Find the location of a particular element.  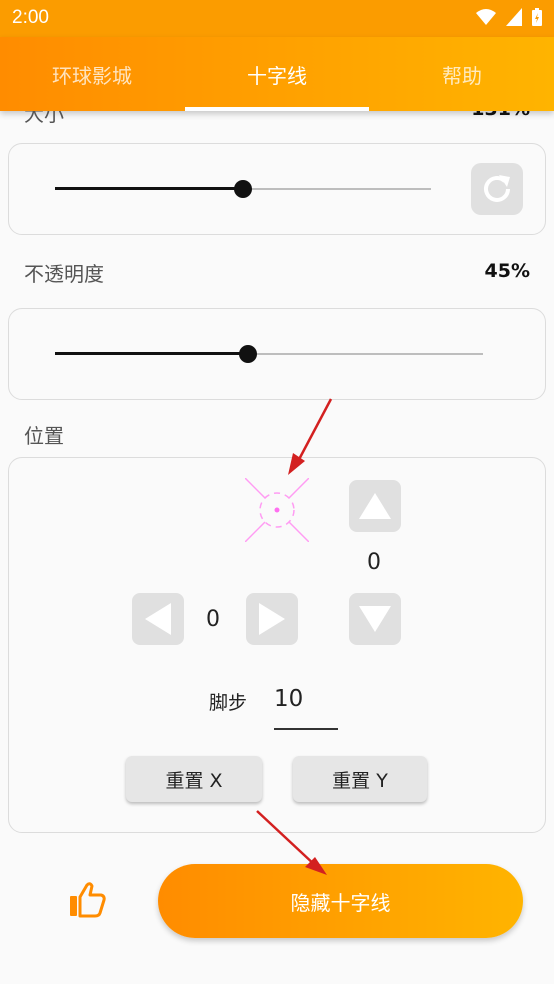

size-slider is located at coordinates (243, 189).